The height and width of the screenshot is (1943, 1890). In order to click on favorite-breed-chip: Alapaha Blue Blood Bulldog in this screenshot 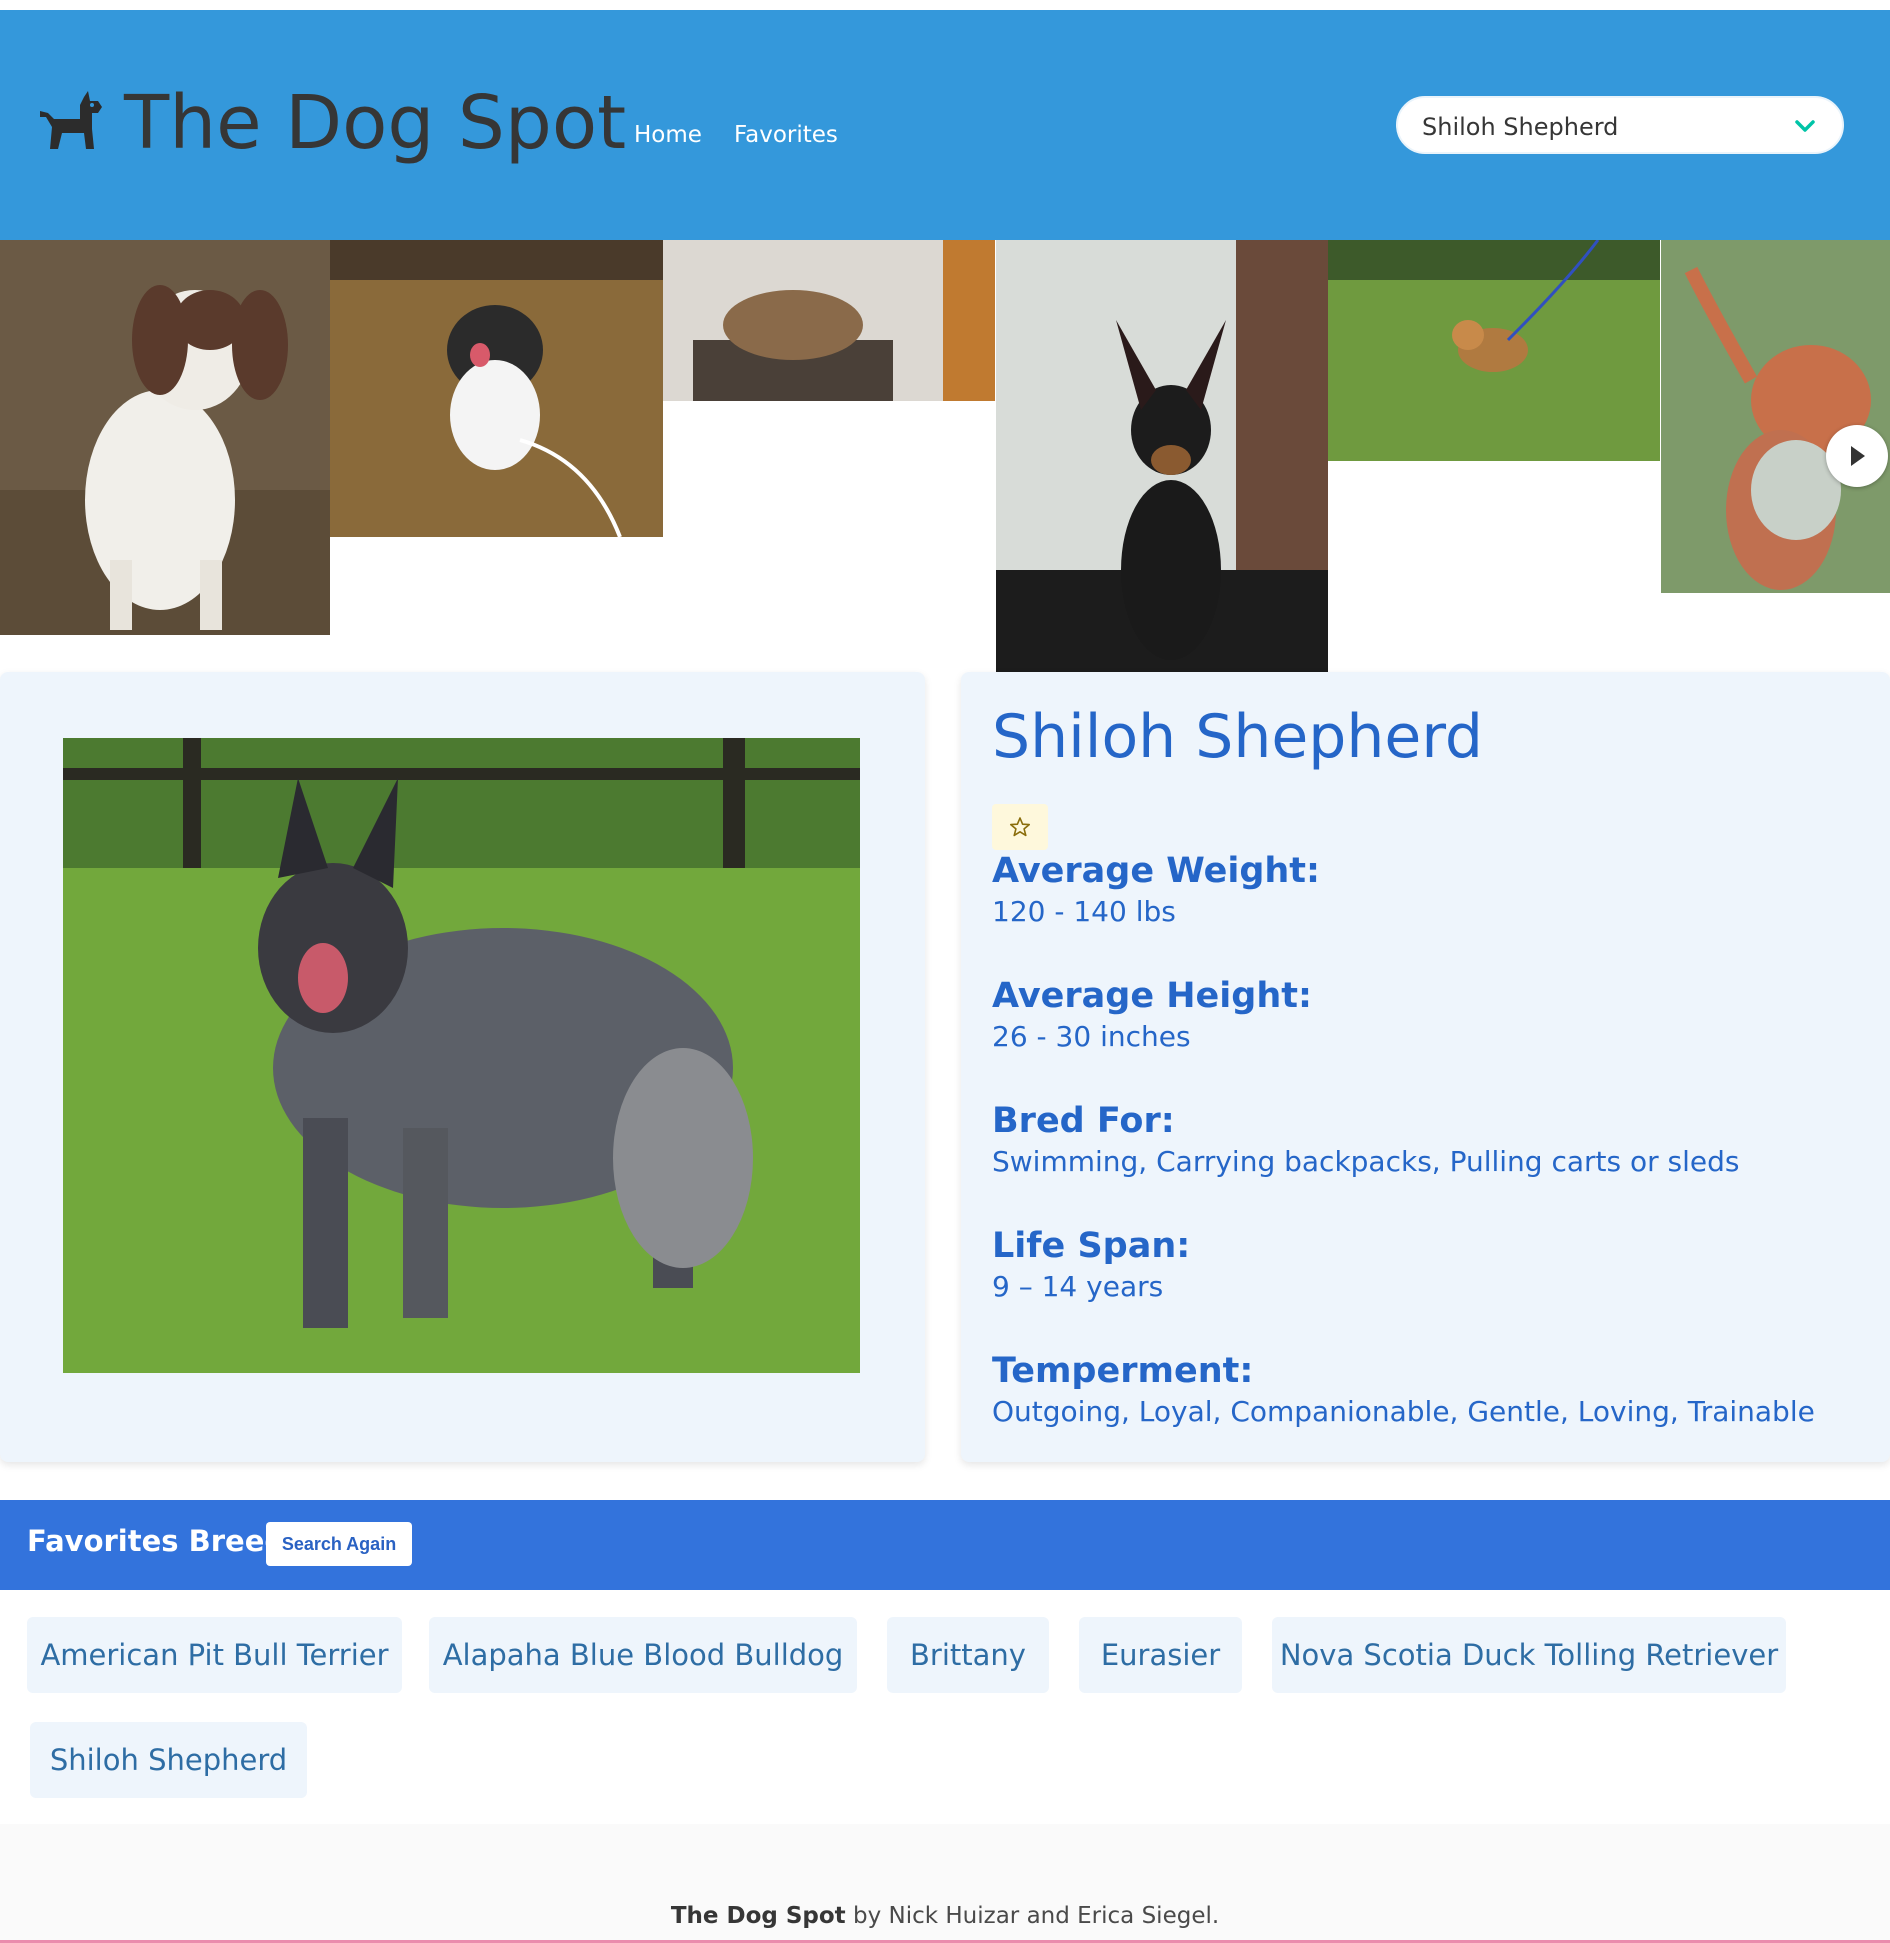, I will do `click(643, 1655)`.